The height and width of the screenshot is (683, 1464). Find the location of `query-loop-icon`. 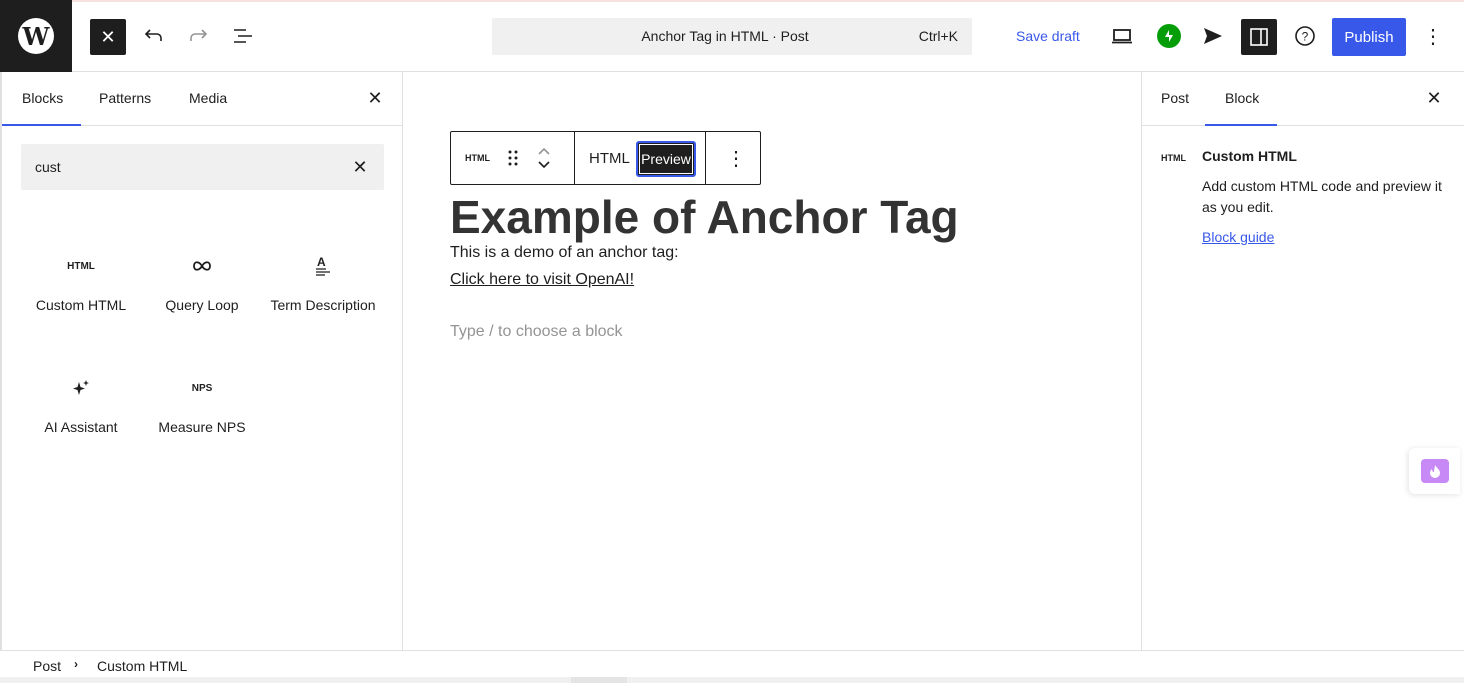

query-loop-icon is located at coordinates (202, 266).